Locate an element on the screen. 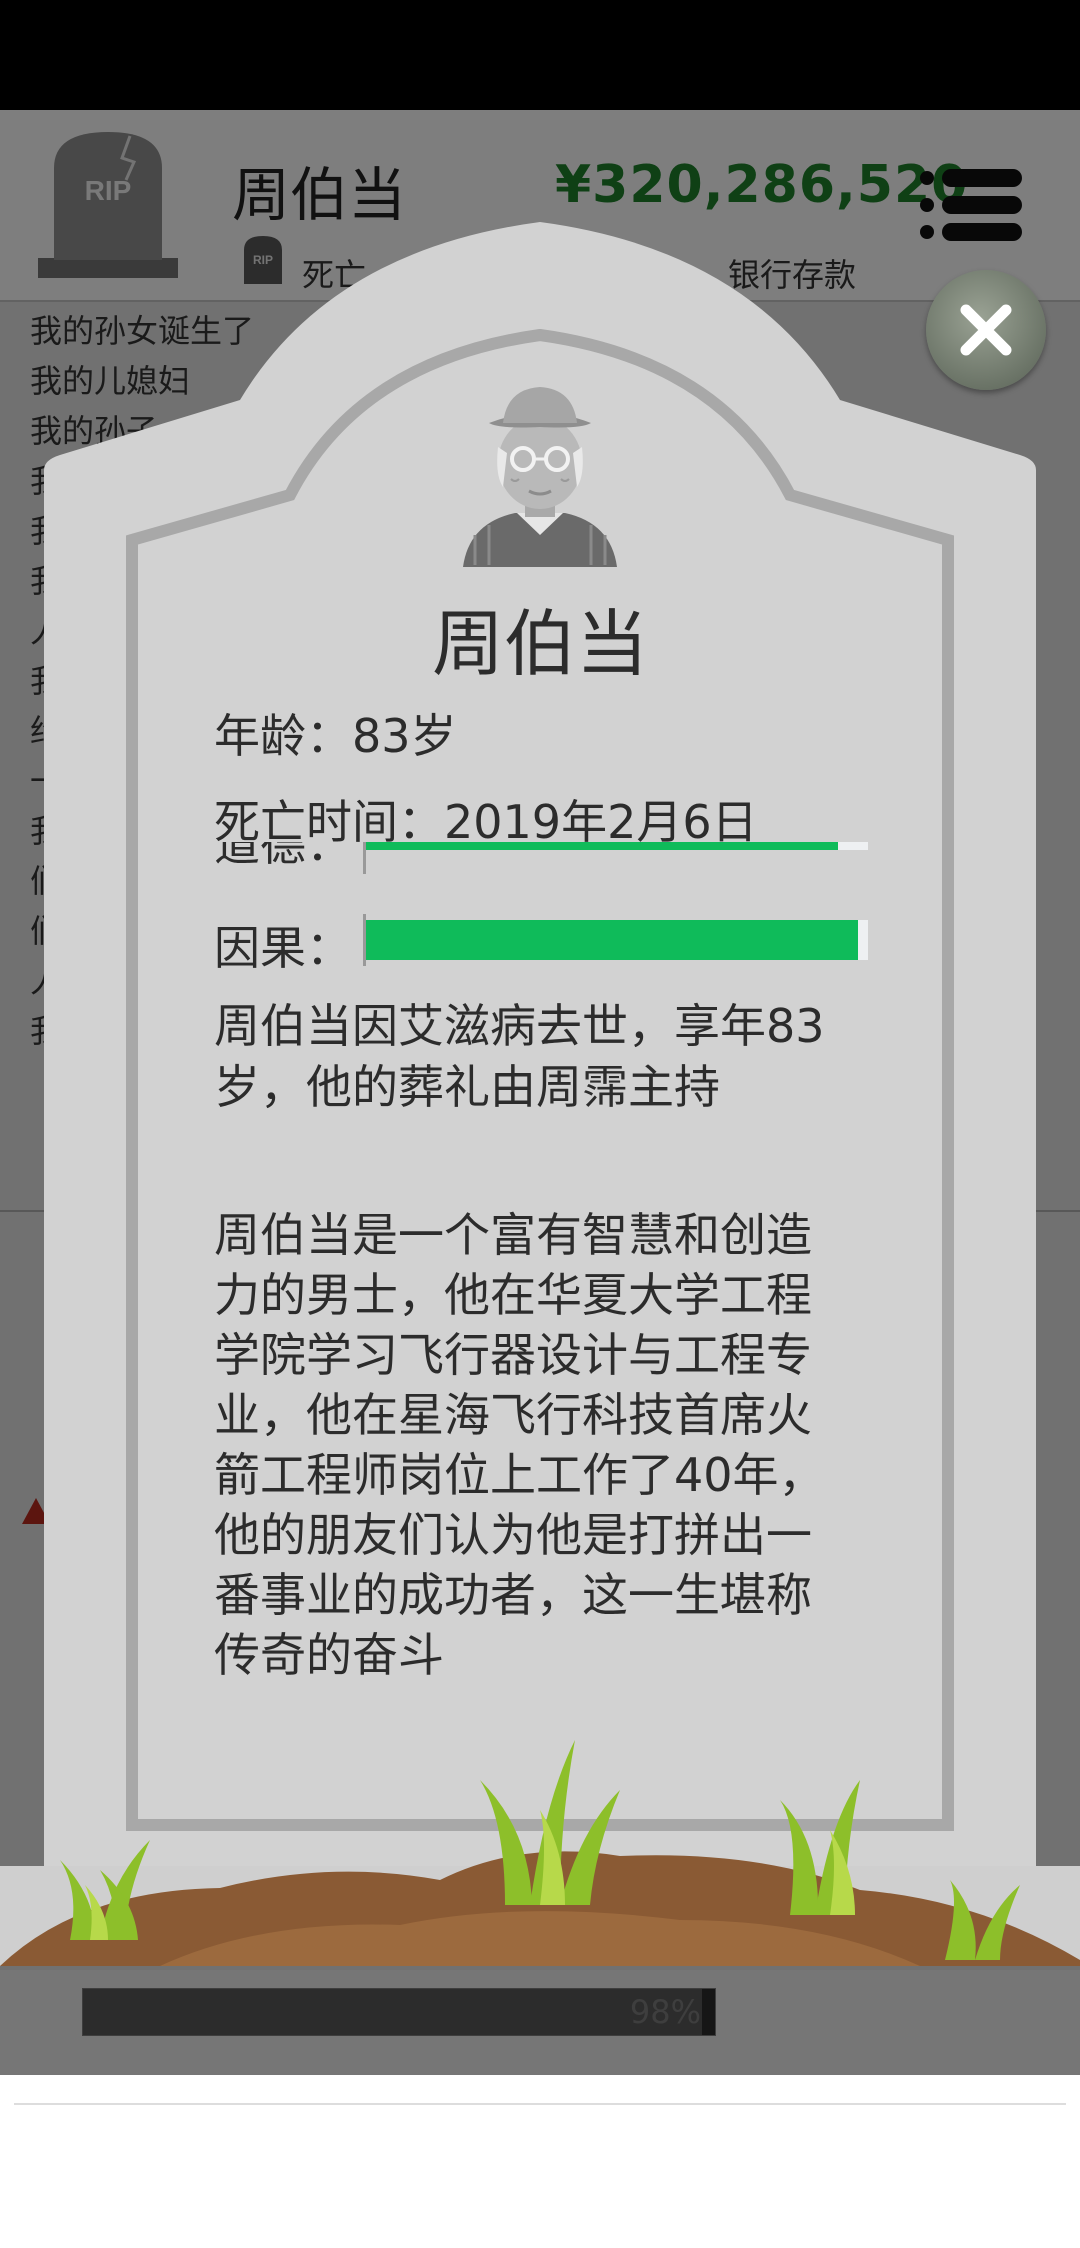  age-label: 年龄： is located at coordinates (283, 736).